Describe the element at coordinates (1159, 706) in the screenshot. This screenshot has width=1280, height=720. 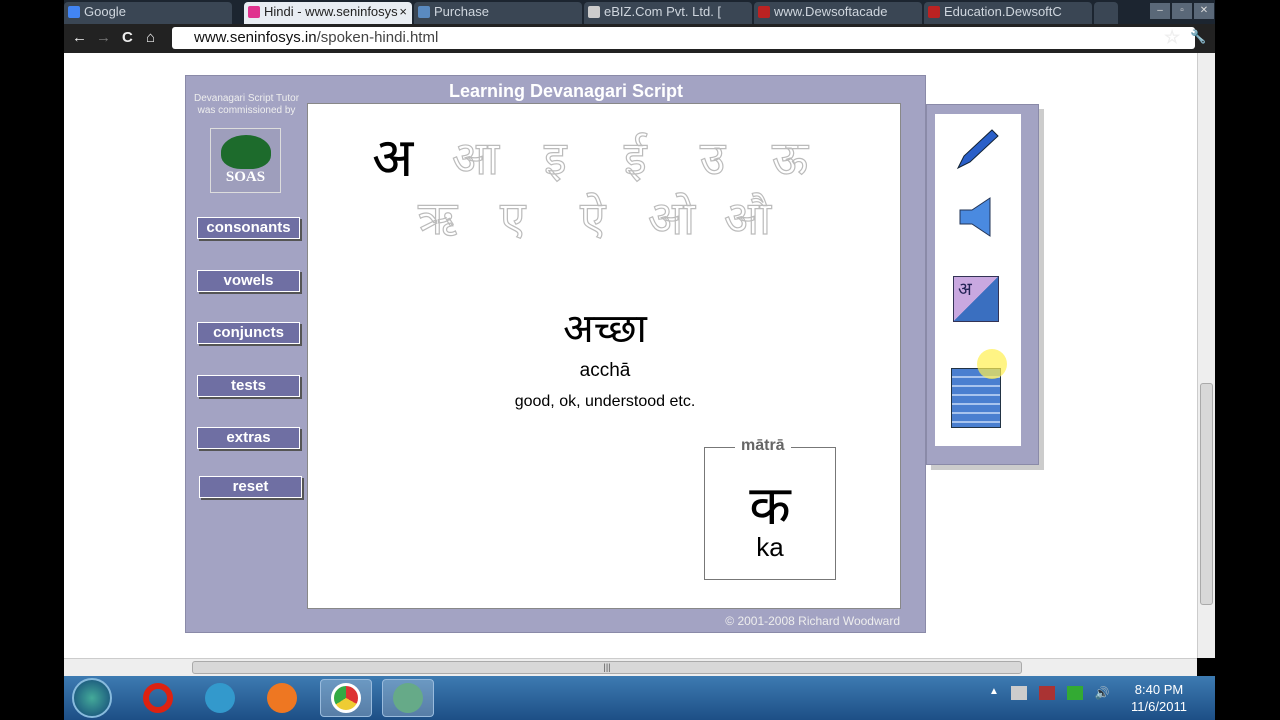
I see `date: 11/6/2011` at that location.